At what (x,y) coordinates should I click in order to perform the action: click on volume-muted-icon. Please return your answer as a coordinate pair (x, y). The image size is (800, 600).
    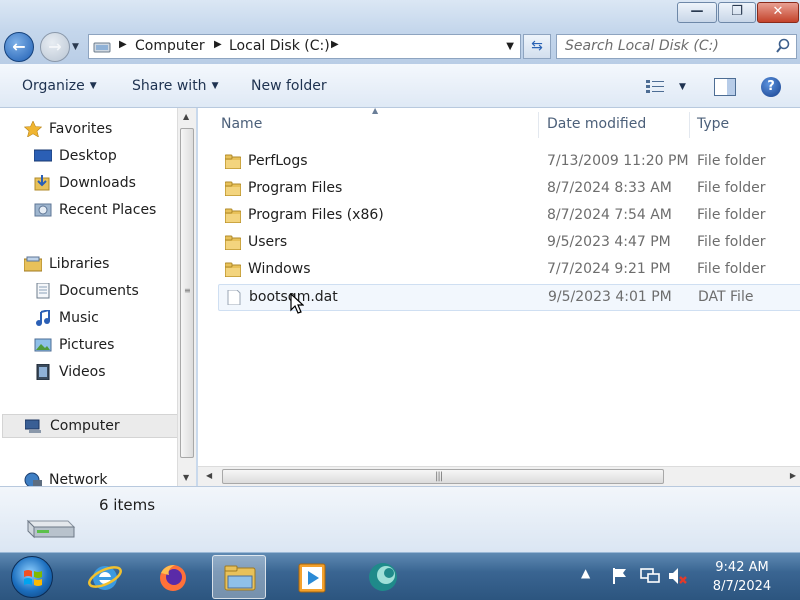
    Looking at the image, I should click on (678, 576).